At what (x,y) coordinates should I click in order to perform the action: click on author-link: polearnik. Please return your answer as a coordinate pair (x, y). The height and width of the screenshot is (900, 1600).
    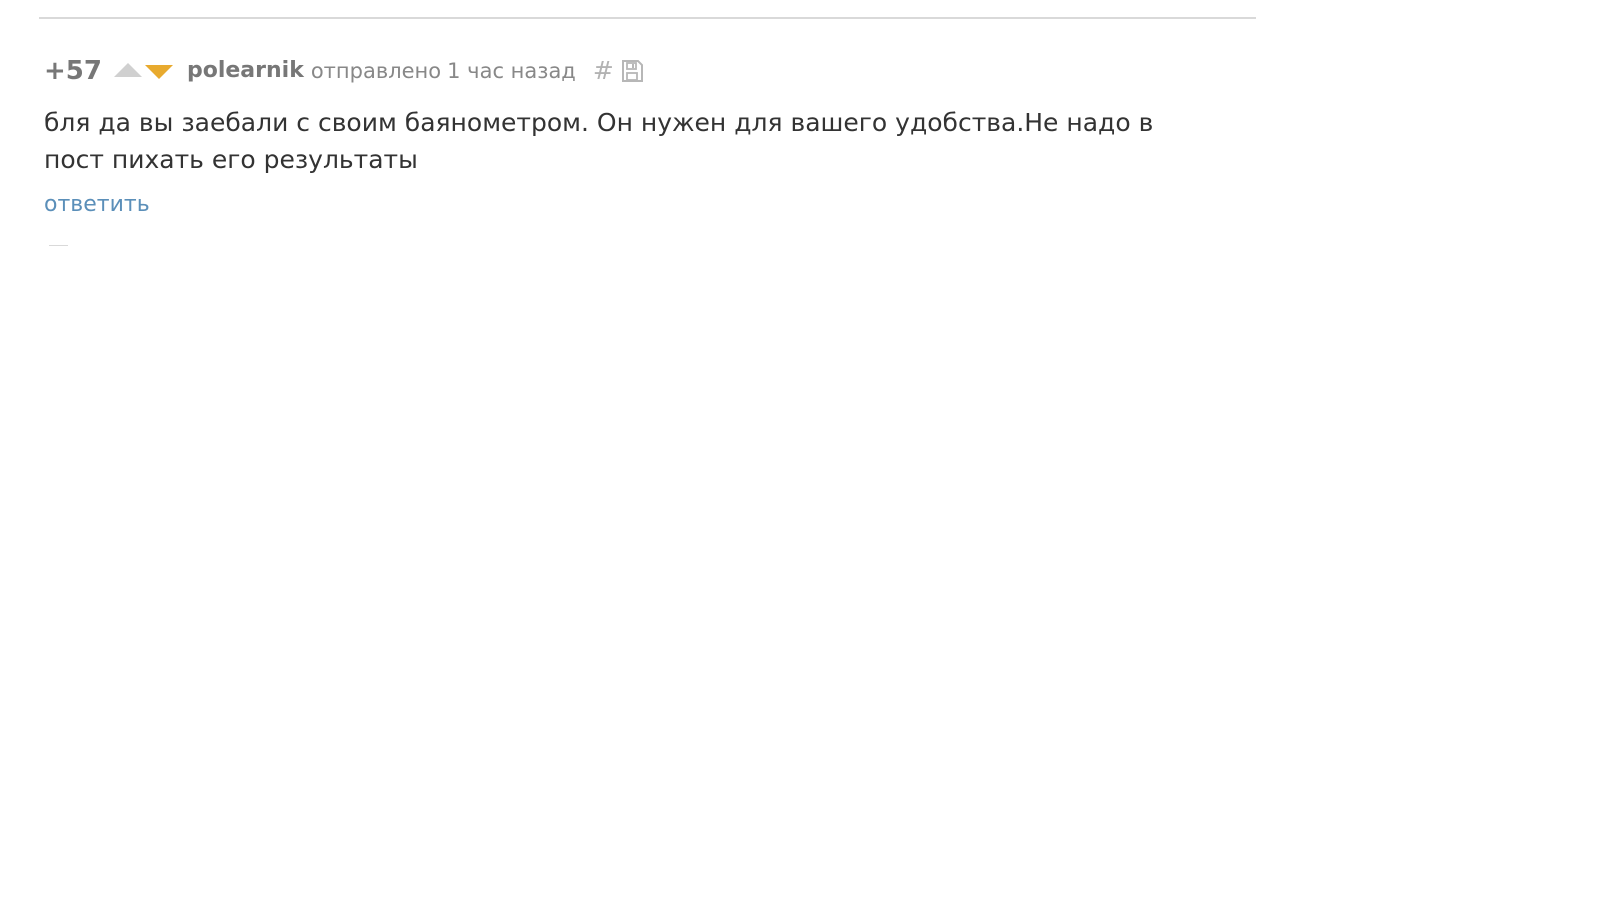
    Looking at the image, I should click on (245, 71).